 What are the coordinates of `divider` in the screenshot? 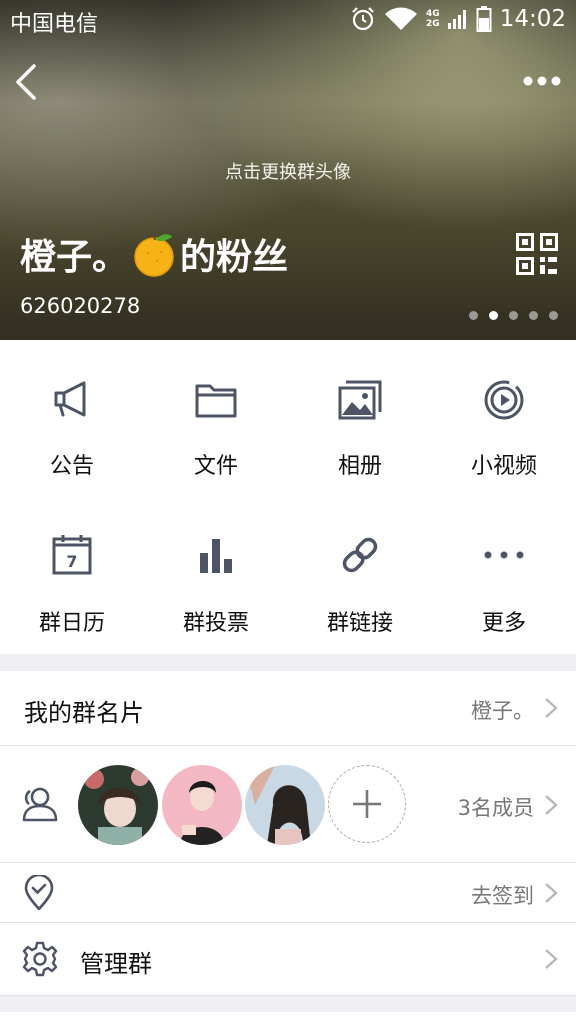 It's located at (288, 995).